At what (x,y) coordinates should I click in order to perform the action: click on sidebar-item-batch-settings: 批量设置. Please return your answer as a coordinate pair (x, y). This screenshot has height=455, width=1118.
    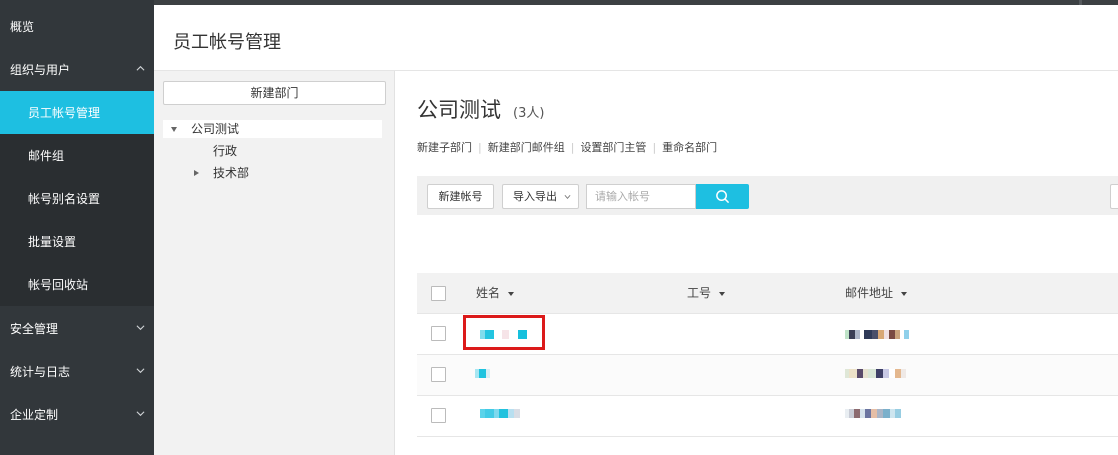
    Looking at the image, I should click on (77, 241).